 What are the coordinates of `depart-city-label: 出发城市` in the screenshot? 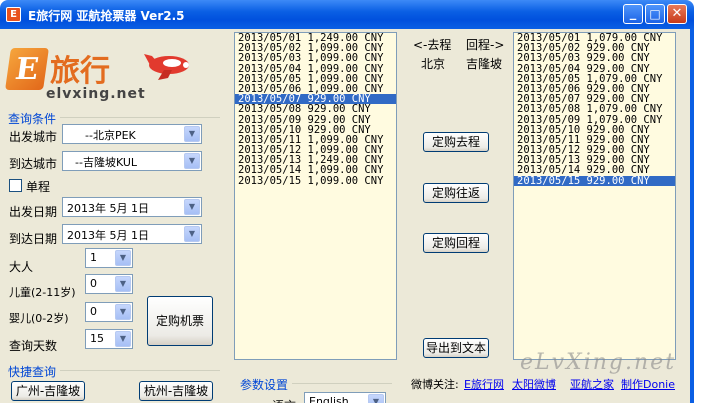 It's located at (33, 137).